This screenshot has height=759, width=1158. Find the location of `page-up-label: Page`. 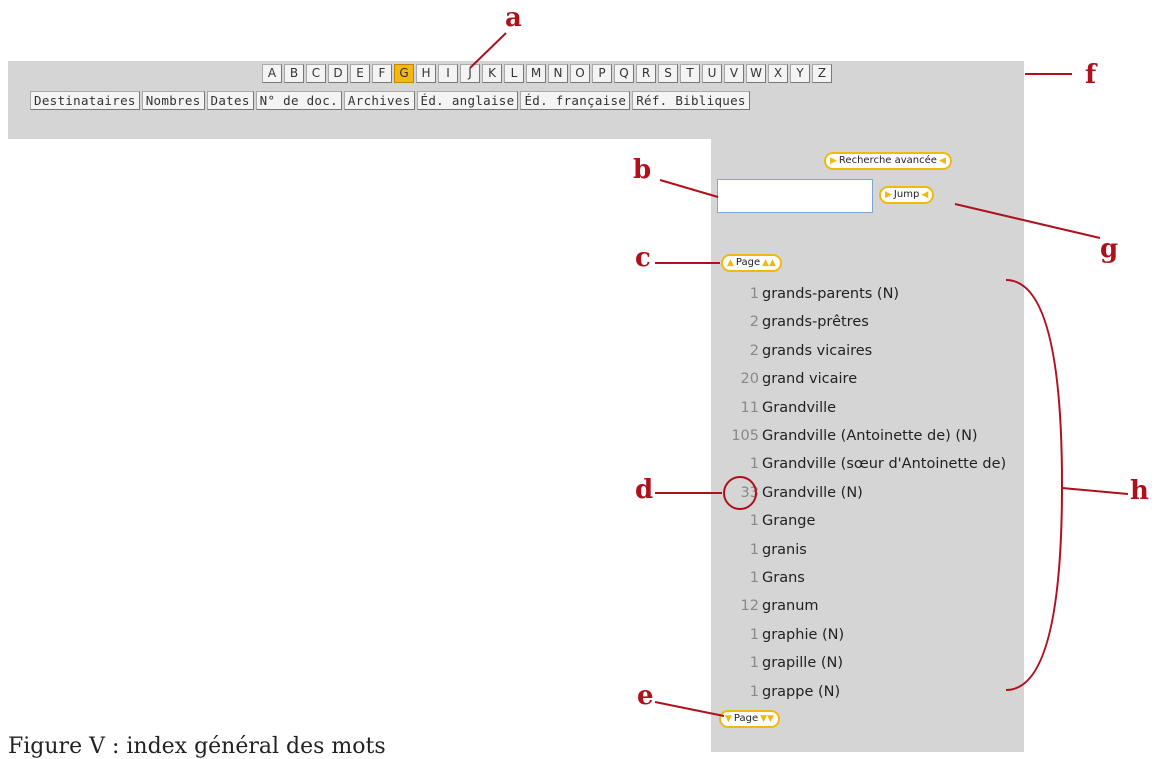

page-up-label: Page is located at coordinates (748, 262).